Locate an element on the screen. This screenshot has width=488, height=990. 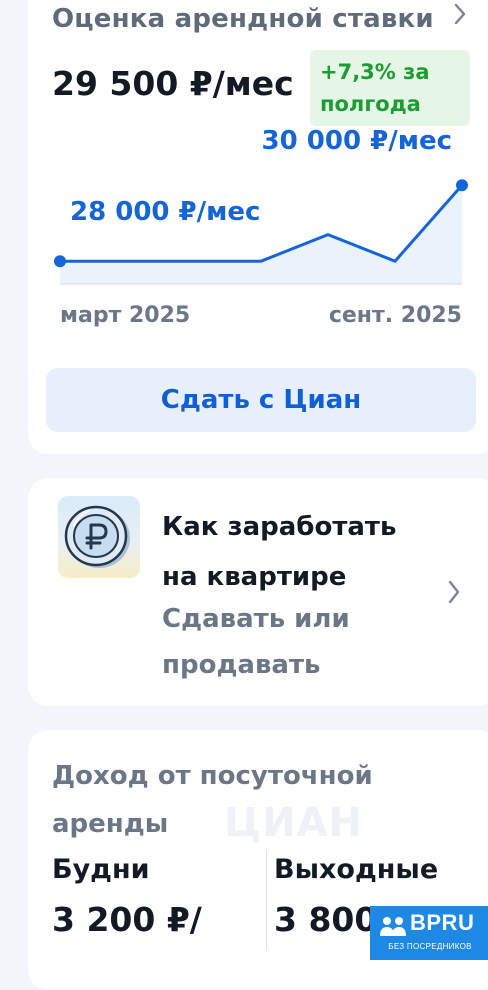
chart-point-start is located at coordinates (60, 261).